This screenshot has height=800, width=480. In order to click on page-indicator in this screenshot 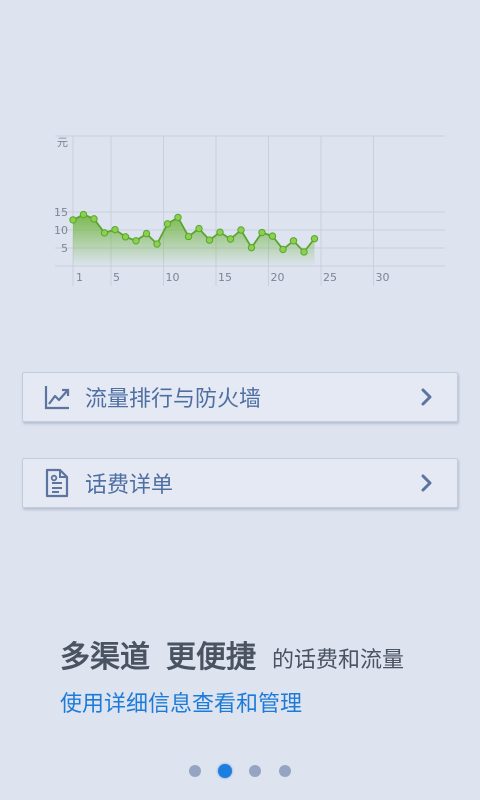, I will do `click(240, 771)`.